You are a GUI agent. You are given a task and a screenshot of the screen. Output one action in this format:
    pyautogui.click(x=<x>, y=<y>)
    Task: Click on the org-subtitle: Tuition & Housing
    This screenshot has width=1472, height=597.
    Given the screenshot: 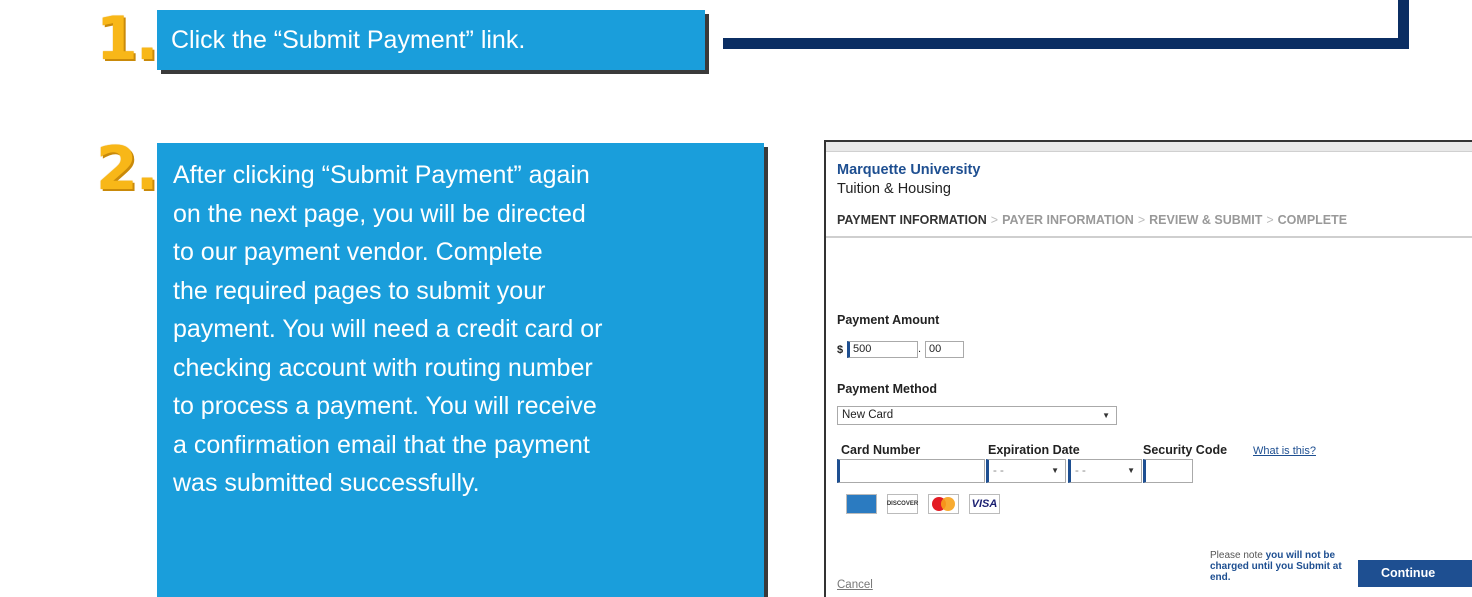 What is the action you would take?
    pyautogui.click(x=894, y=189)
    